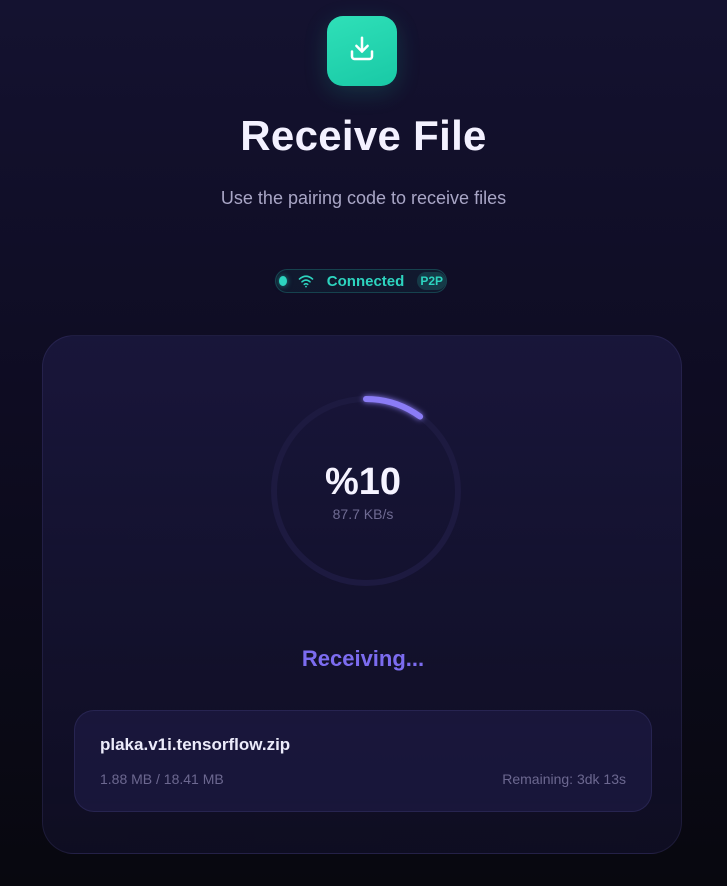 Image resolution: width=727 pixels, height=886 pixels. What do you see at coordinates (564, 779) in the screenshot?
I see `time-remaining: Remaining: 3dk 13s` at bounding box center [564, 779].